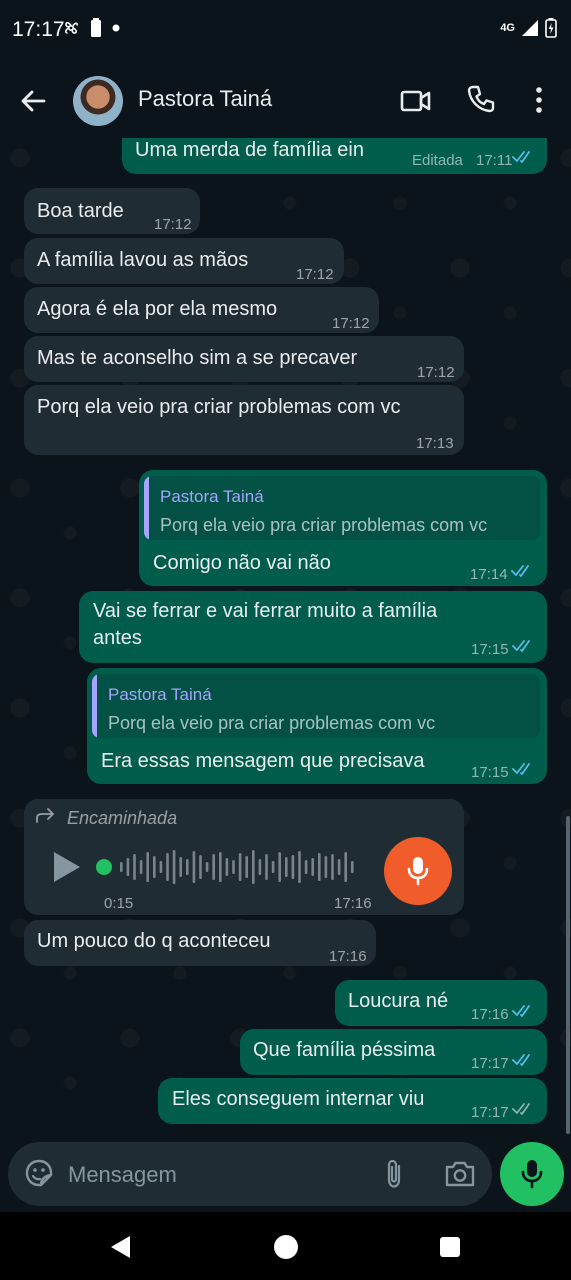 The width and height of the screenshot is (571, 1280). I want to click on audio-waveform, so click(229, 867).